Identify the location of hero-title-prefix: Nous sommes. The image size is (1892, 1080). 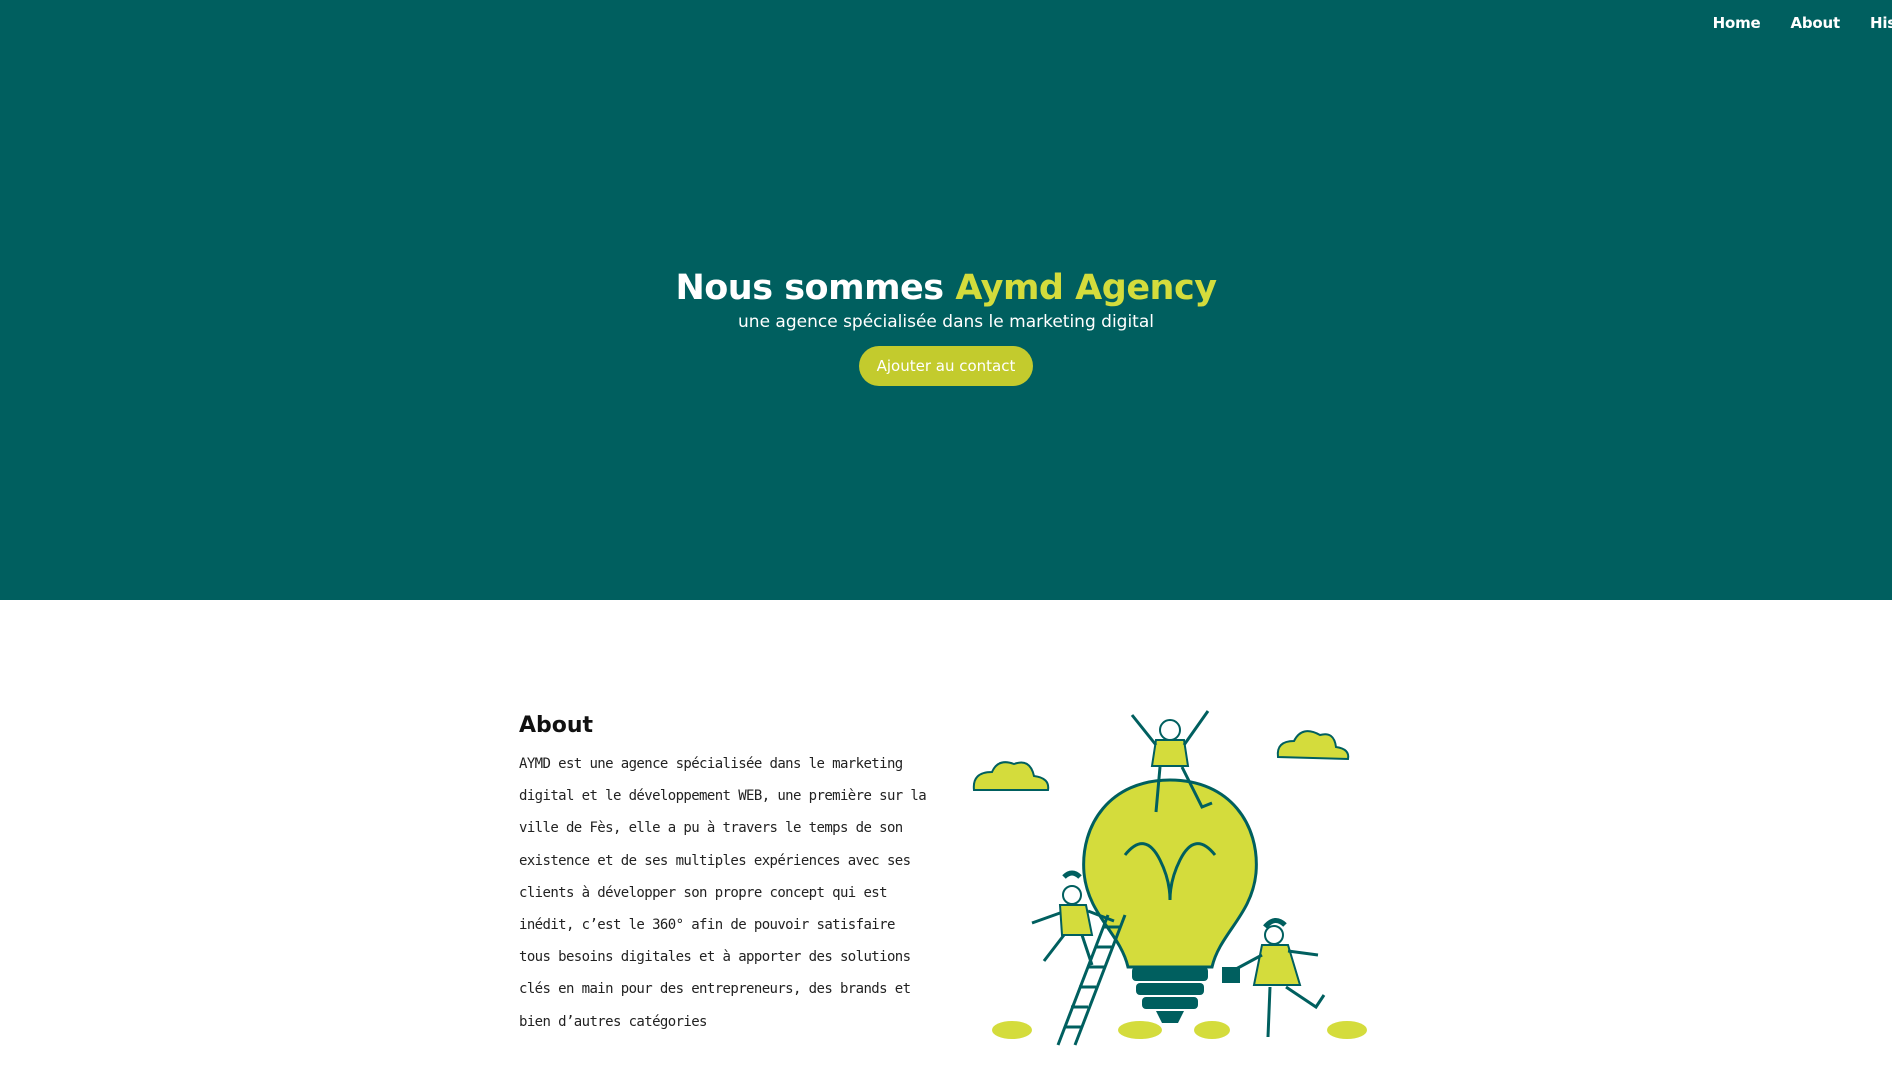
(815, 288).